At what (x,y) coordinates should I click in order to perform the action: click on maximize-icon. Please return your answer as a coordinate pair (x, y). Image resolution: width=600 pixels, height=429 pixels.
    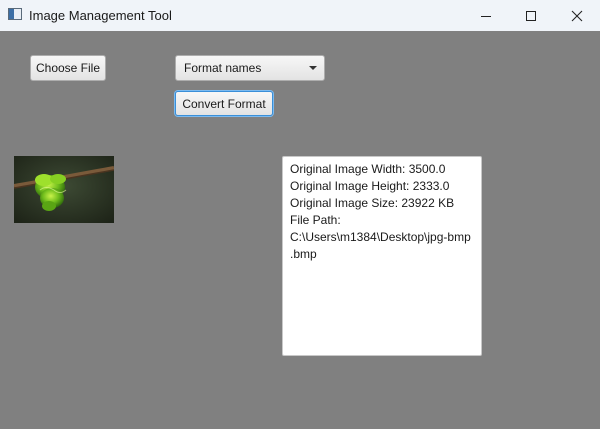
    Looking at the image, I should click on (531, 15).